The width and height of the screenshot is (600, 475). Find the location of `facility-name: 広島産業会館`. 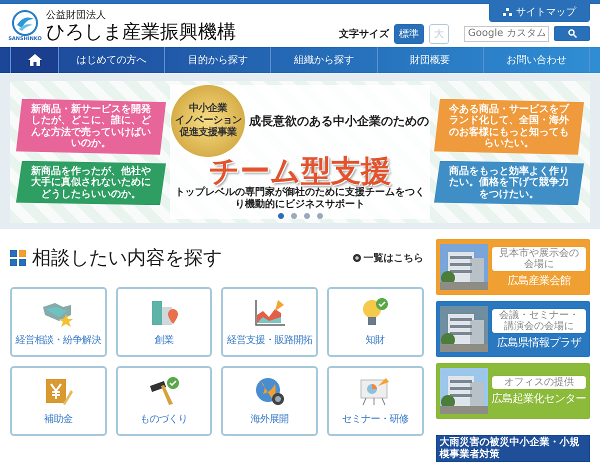

facility-name: 広島産業会館 is located at coordinates (538, 280).